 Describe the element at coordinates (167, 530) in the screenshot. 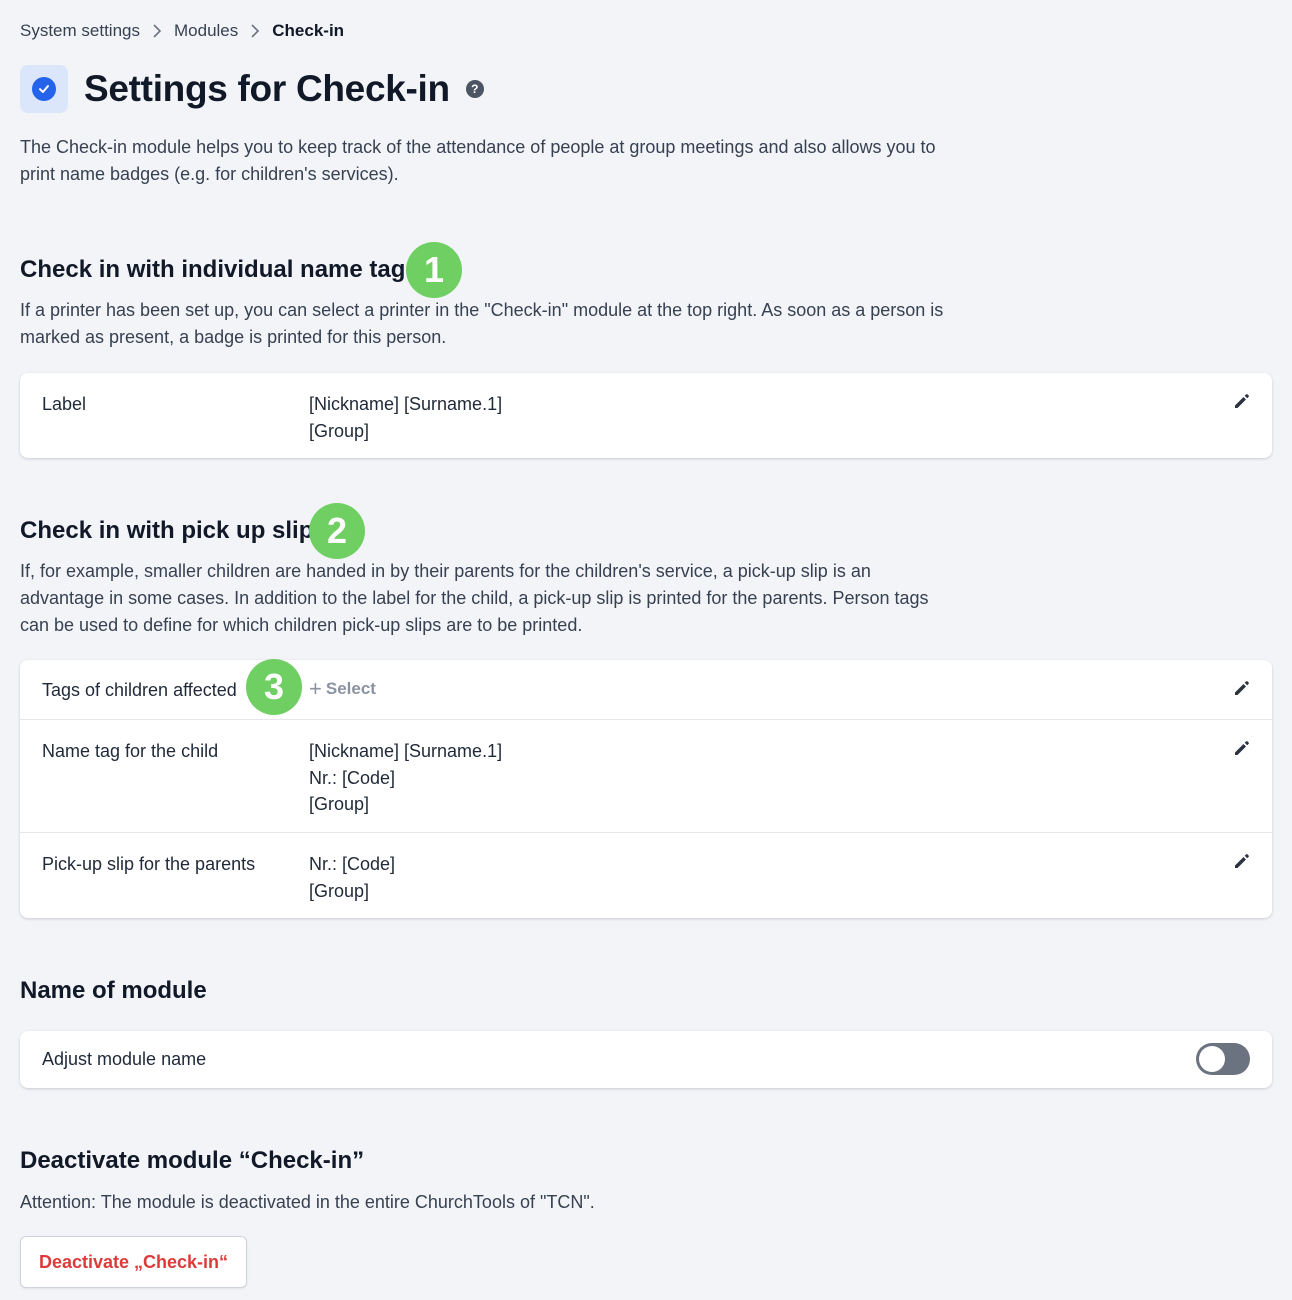

I see `section-title-pickup: Check in with pick up slip` at that location.